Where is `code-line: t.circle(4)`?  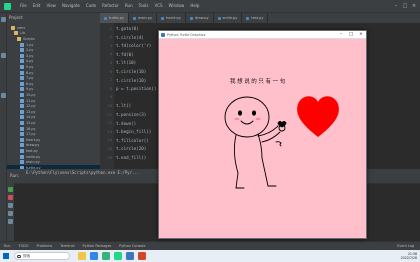
code-line: t.circle(4) is located at coordinates (130, 37).